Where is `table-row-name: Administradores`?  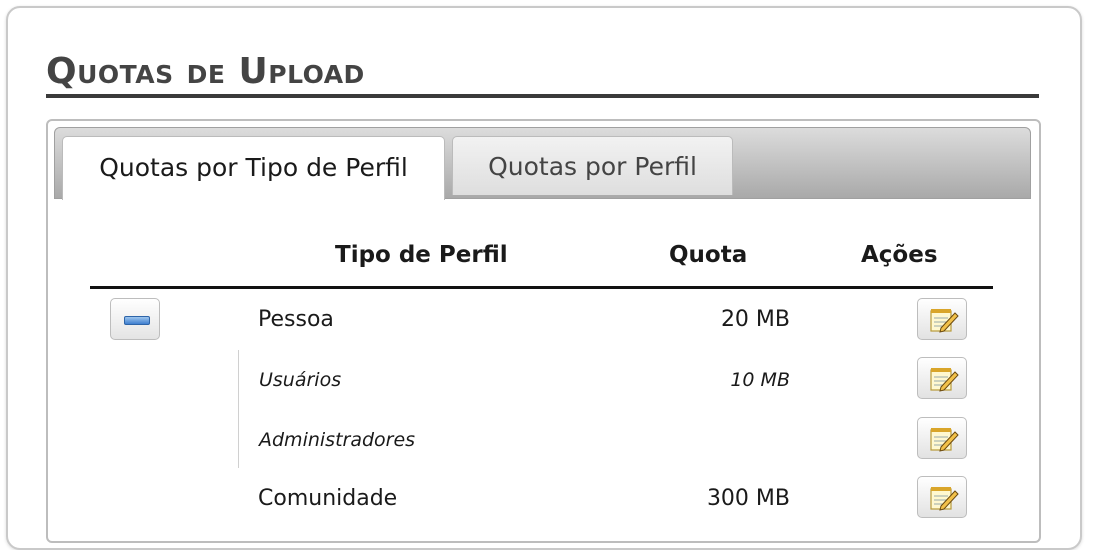
table-row-name: Administradores is located at coordinates (337, 440).